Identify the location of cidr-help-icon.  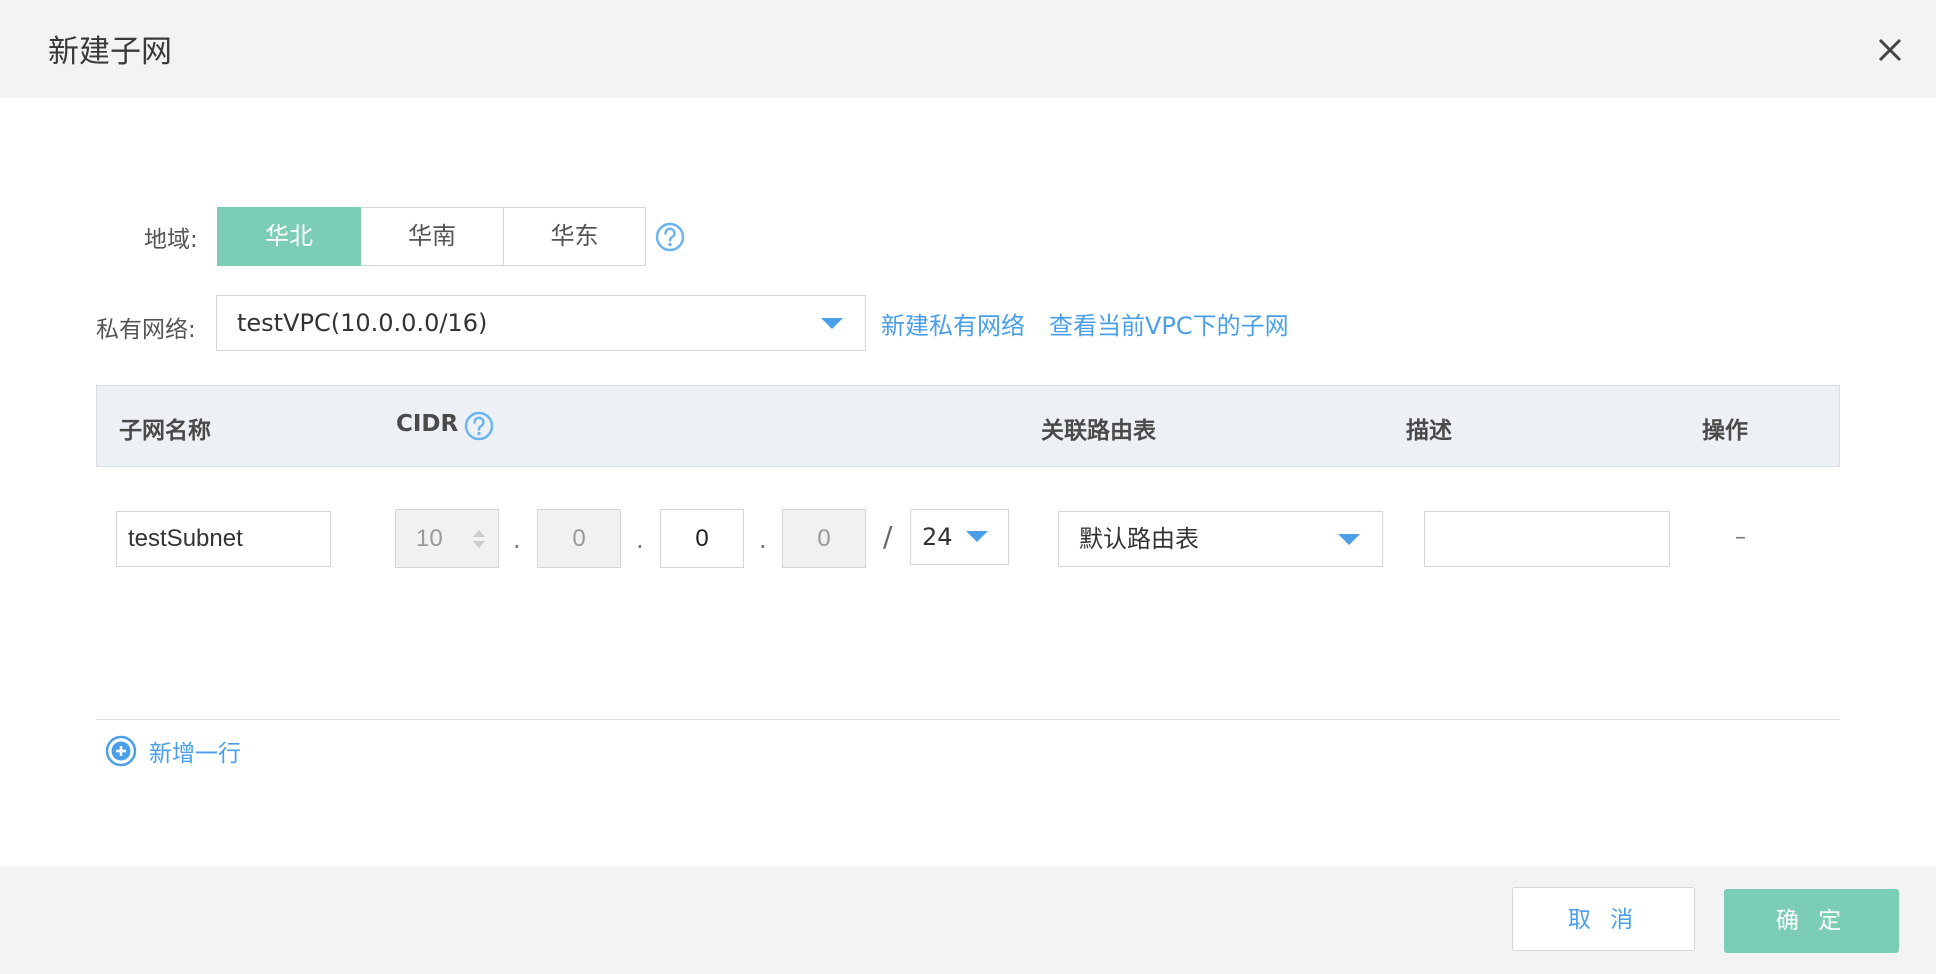
(479, 428).